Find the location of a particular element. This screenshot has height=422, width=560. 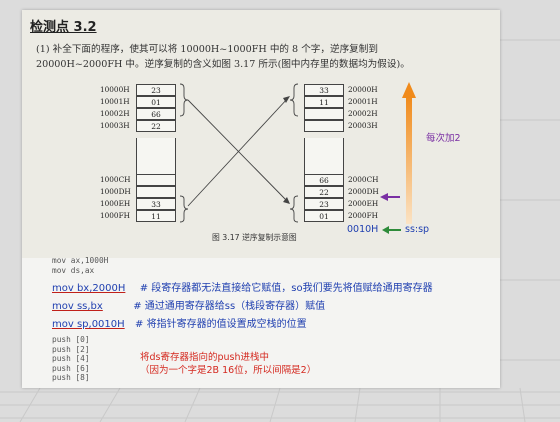

purple-arrow-head is located at coordinates (384, 197).